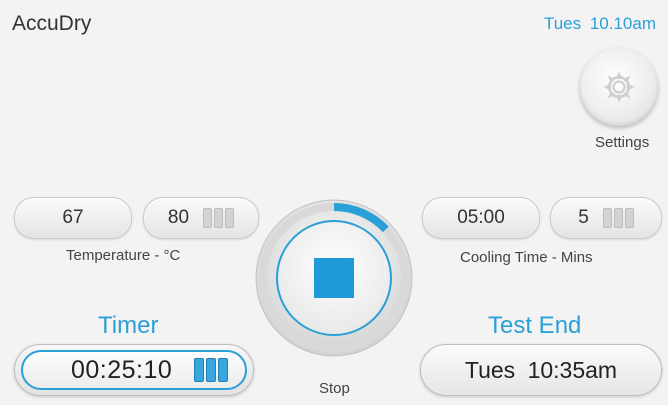  What do you see at coordinates (122, 369) in the screenshot?
I see `timer-value: 00:25:10` at bounding box center [122, 369].